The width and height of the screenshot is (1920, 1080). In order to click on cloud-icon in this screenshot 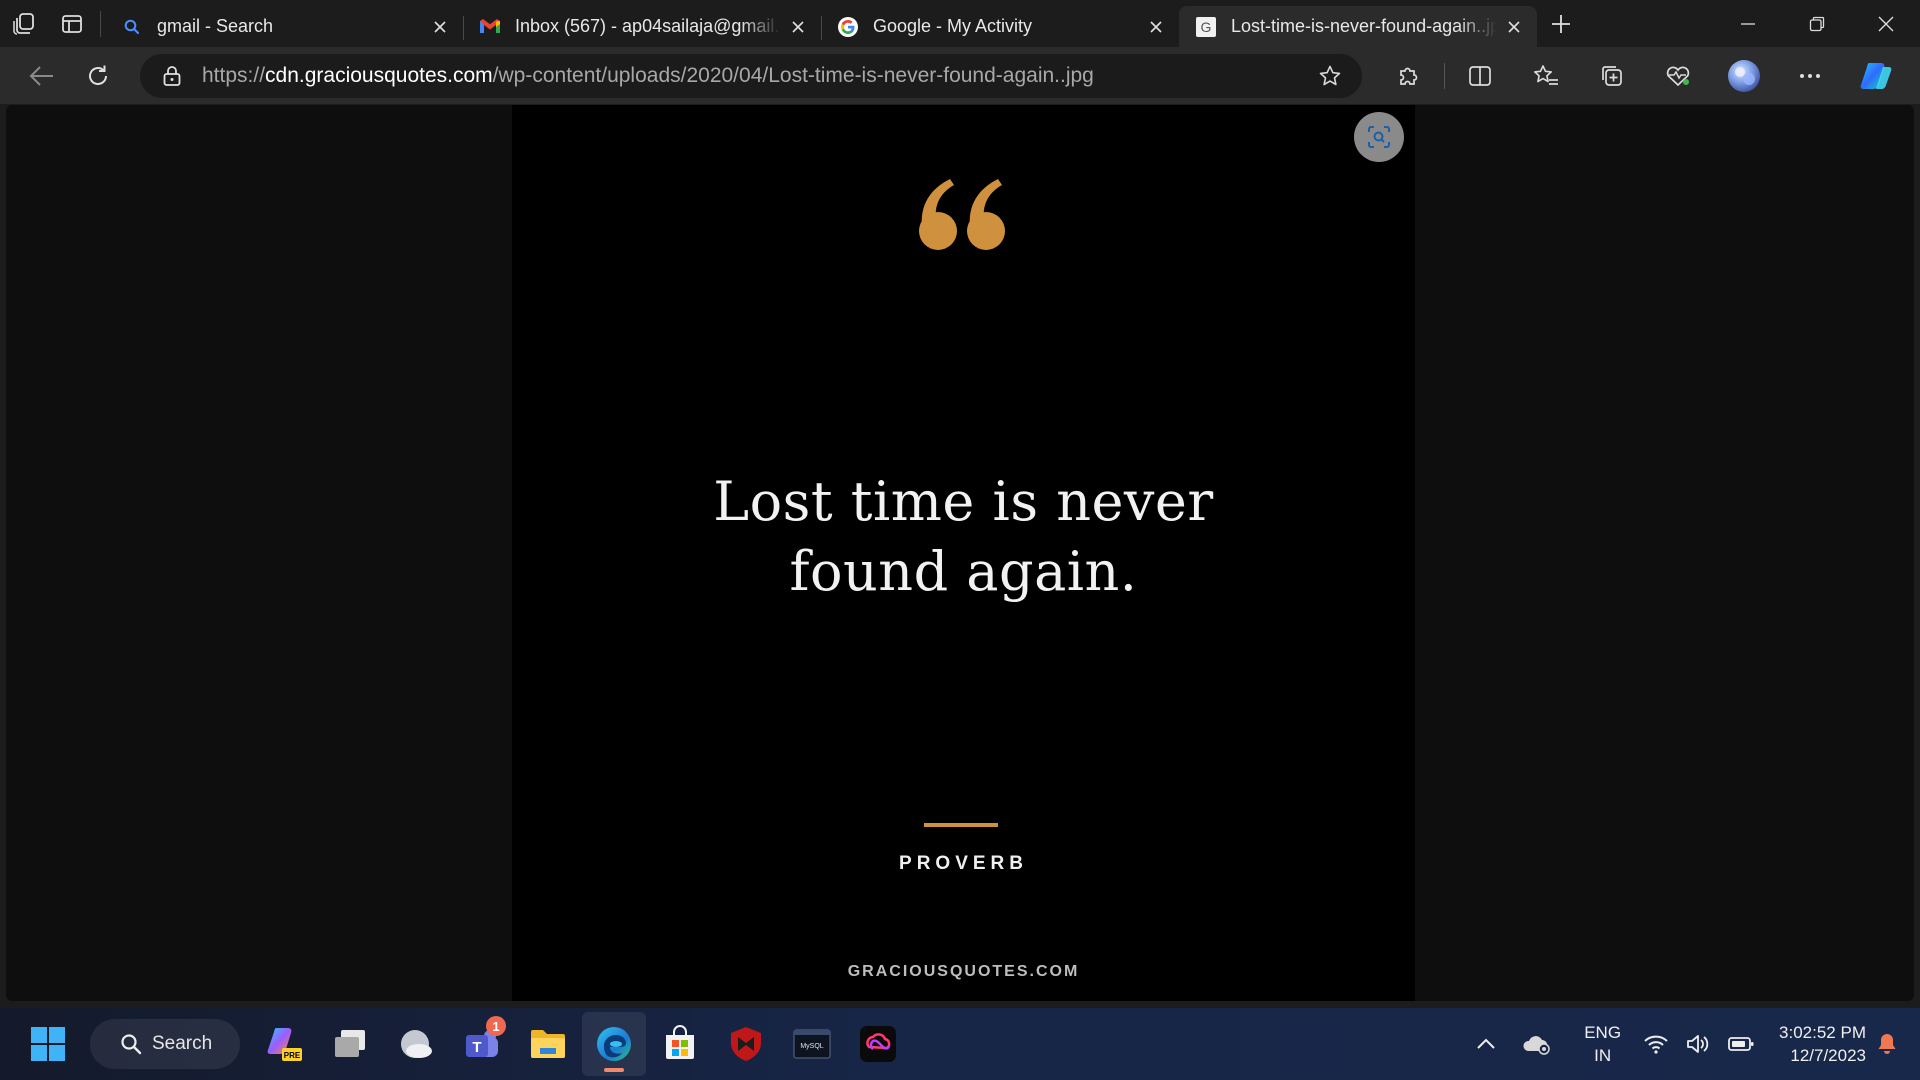, I will do `click(416, 1044)`.